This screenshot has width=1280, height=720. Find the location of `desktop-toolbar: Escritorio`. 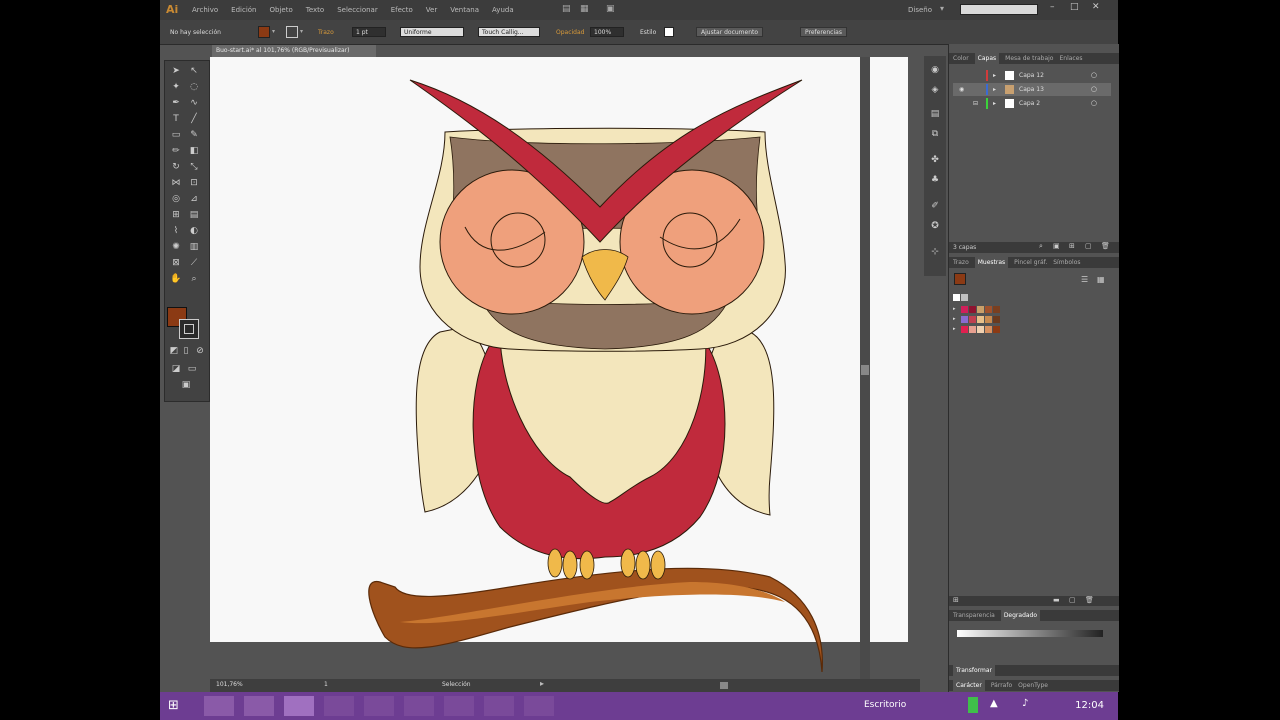

desktop-toolbar: Escritorio is located at coordinates (885, 705).